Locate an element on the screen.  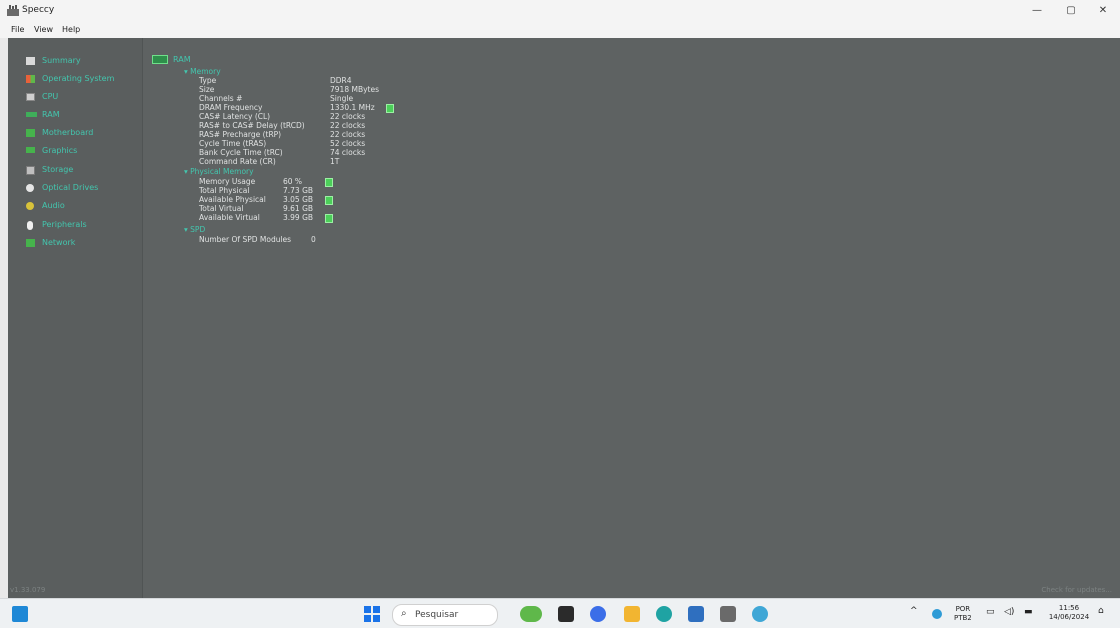
available-virtual-indicator-icon is located at coordinates (329, 218).